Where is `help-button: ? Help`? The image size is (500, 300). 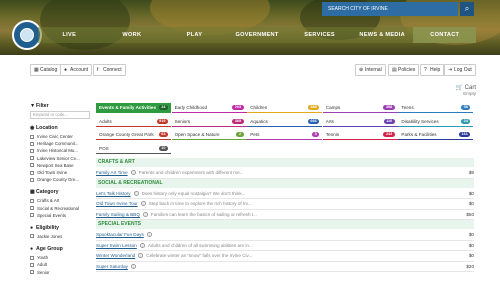
help-button: ? Help is located at coordinates (432, 70).